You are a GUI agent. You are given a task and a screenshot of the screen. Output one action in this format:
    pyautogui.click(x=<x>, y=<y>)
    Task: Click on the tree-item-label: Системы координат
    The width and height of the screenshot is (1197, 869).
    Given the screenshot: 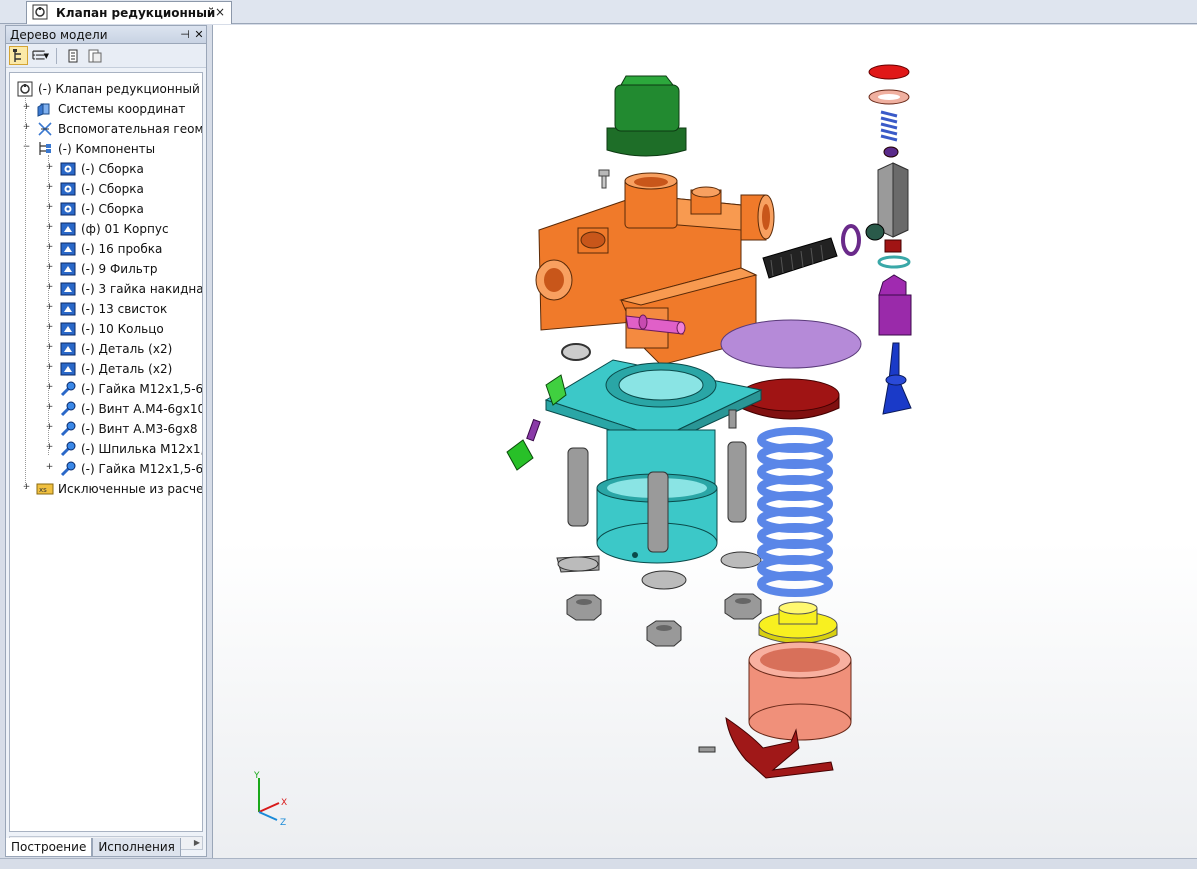 What is the action you would take?
    pyautogui.click(x=122, y=109)
    